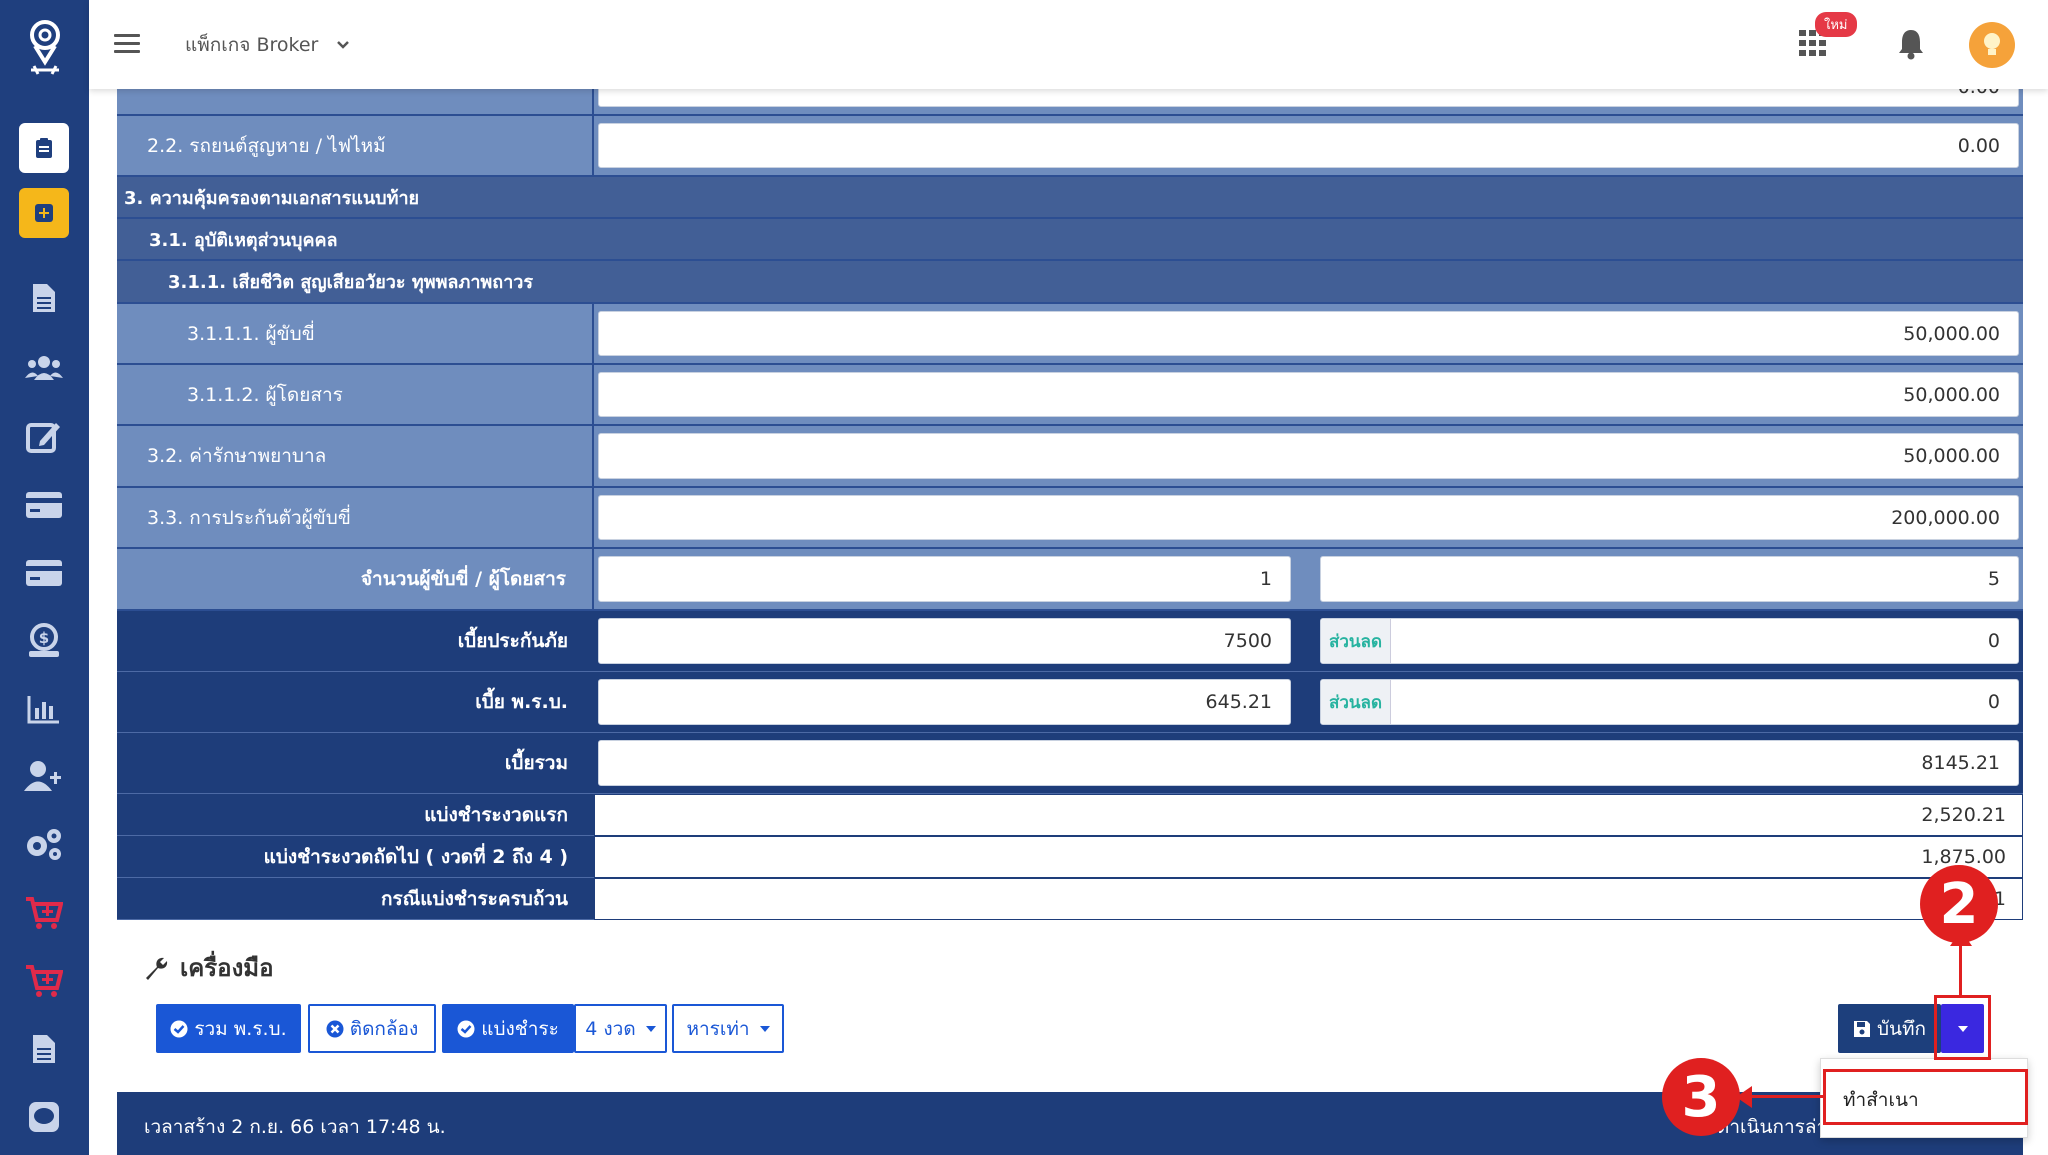 This screenshot has width=2048, height=1155. I want to click on money-hand-icon: $, so click(44, 640).